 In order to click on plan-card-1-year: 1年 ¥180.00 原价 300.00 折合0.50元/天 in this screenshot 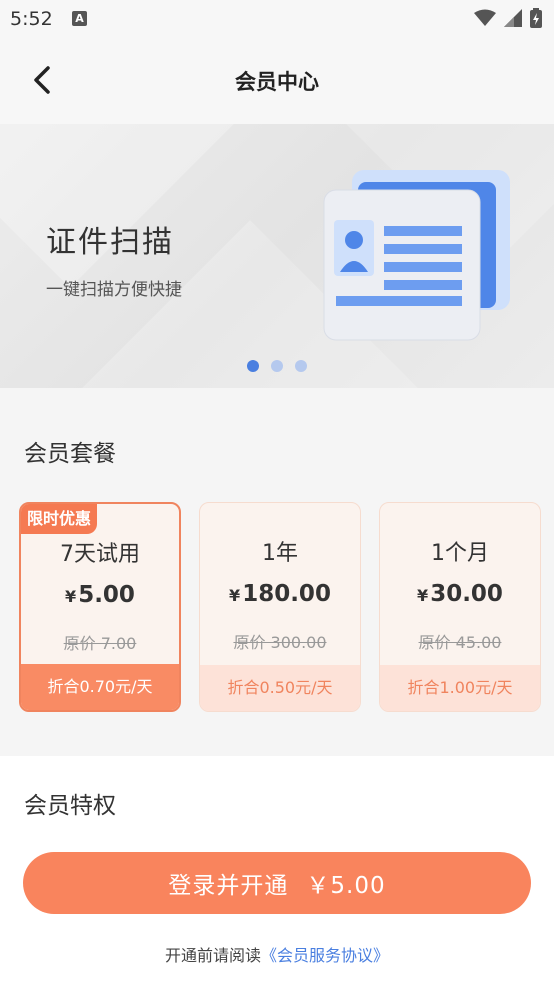, I will do `click(280, 607)`.